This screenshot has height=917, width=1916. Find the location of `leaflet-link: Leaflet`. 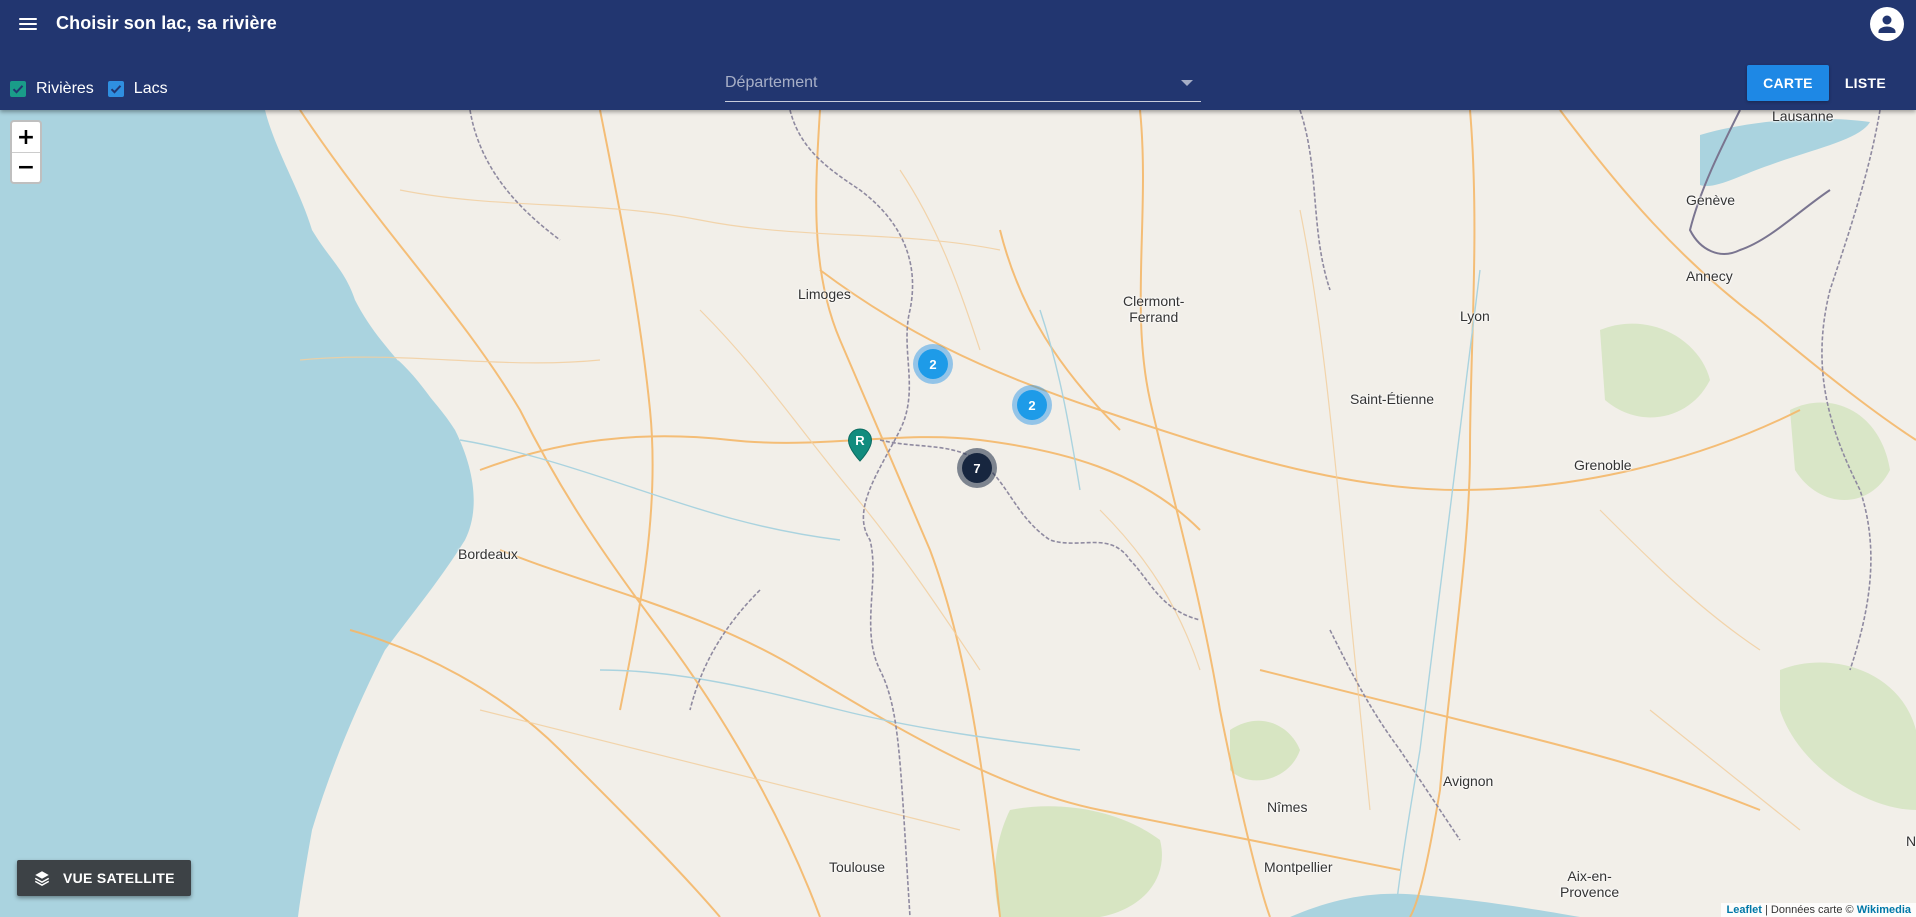

leaflet-link: Leaflet is located at coordinates (1743, 910).